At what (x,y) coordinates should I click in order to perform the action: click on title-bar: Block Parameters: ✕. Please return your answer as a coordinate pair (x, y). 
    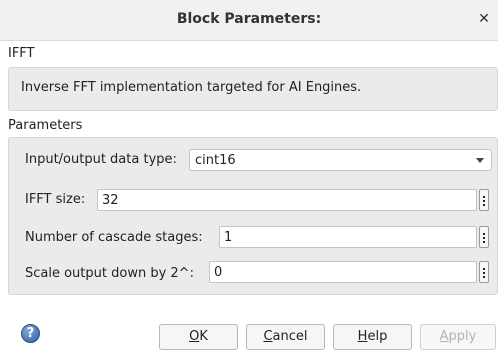
    Looking at the image, I should click on (249, 20).